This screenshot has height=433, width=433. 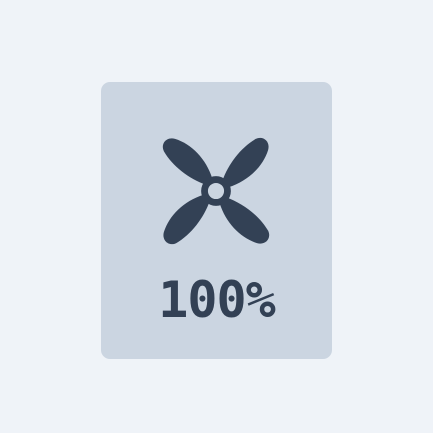 What do you see at coordinates (216, 191) in the screenshot?
I see `fan-icon` at bounding box center [216, 191].